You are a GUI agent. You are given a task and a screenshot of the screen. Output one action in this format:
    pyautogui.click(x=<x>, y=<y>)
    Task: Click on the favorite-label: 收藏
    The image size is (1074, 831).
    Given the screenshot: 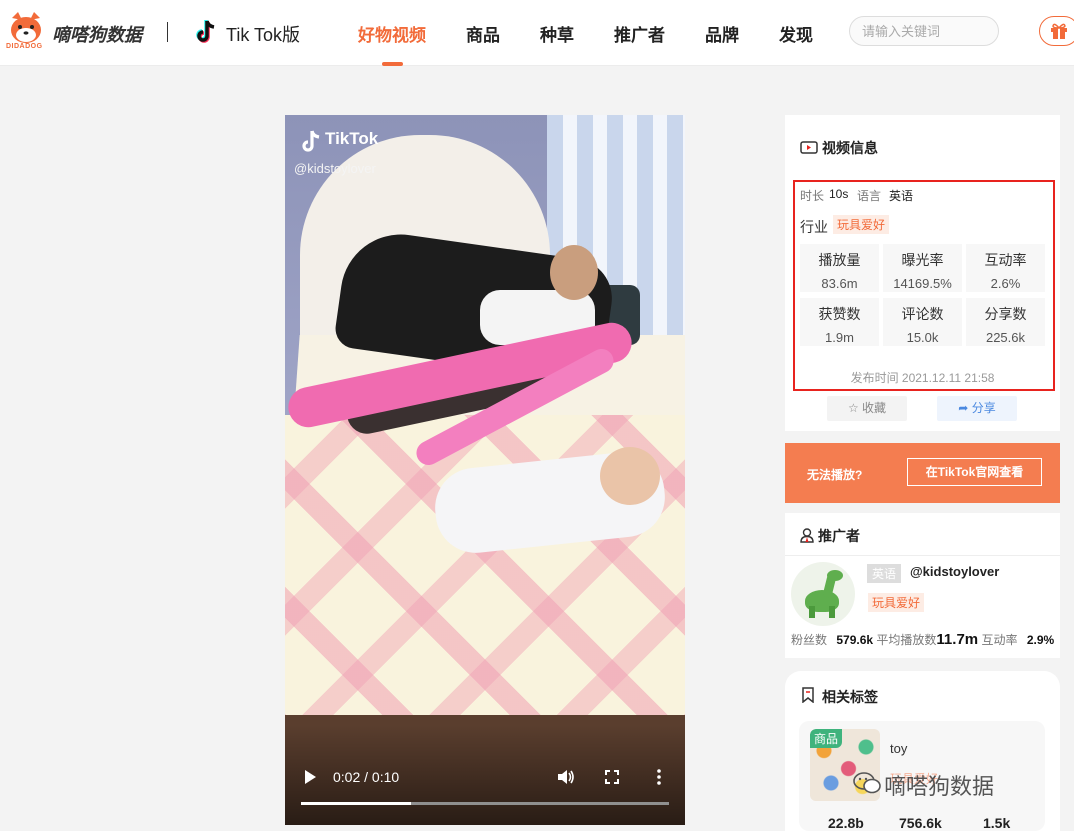 What is the action you would take?
    pyautogui.click(x=874, y=408)
    